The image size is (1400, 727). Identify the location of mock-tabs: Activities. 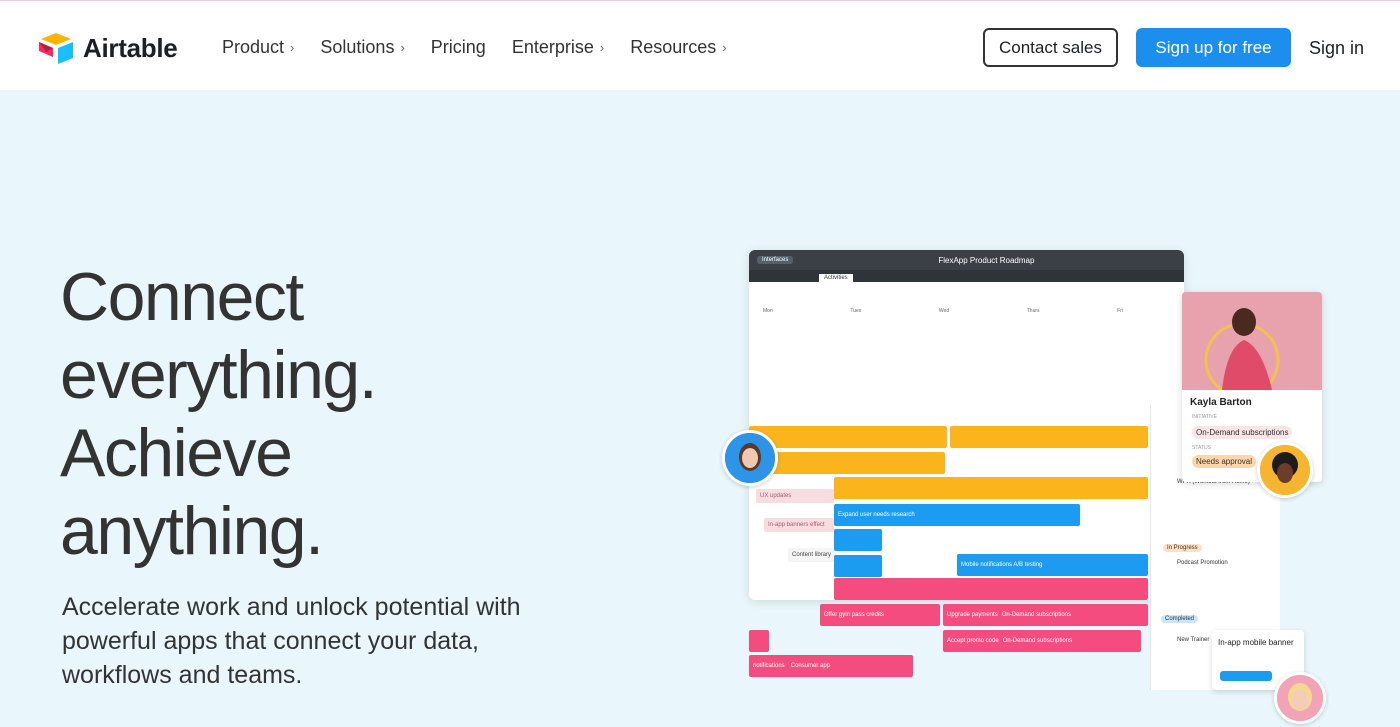
(966, 276).